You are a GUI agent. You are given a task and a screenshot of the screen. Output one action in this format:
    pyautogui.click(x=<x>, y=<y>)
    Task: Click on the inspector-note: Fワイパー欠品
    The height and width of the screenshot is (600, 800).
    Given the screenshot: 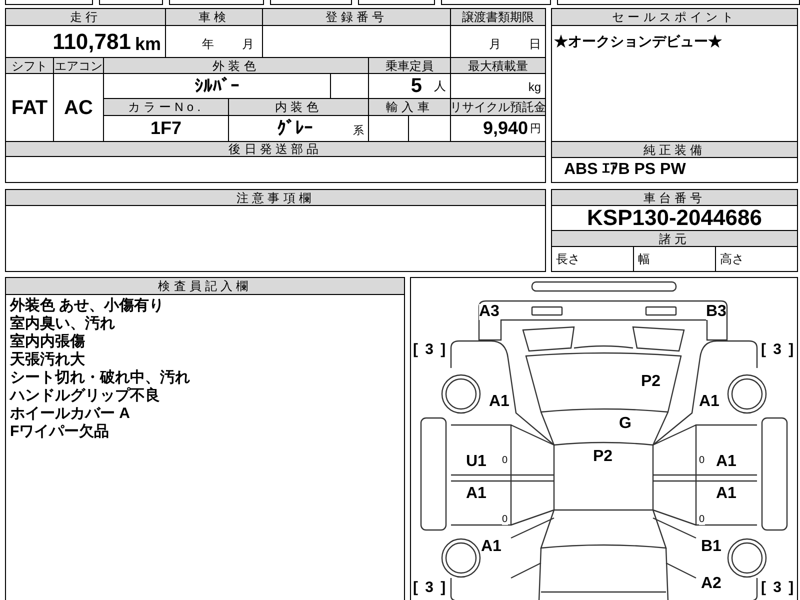 What is the action you would take?
    pyautogui.click(x=60, y=432)
    